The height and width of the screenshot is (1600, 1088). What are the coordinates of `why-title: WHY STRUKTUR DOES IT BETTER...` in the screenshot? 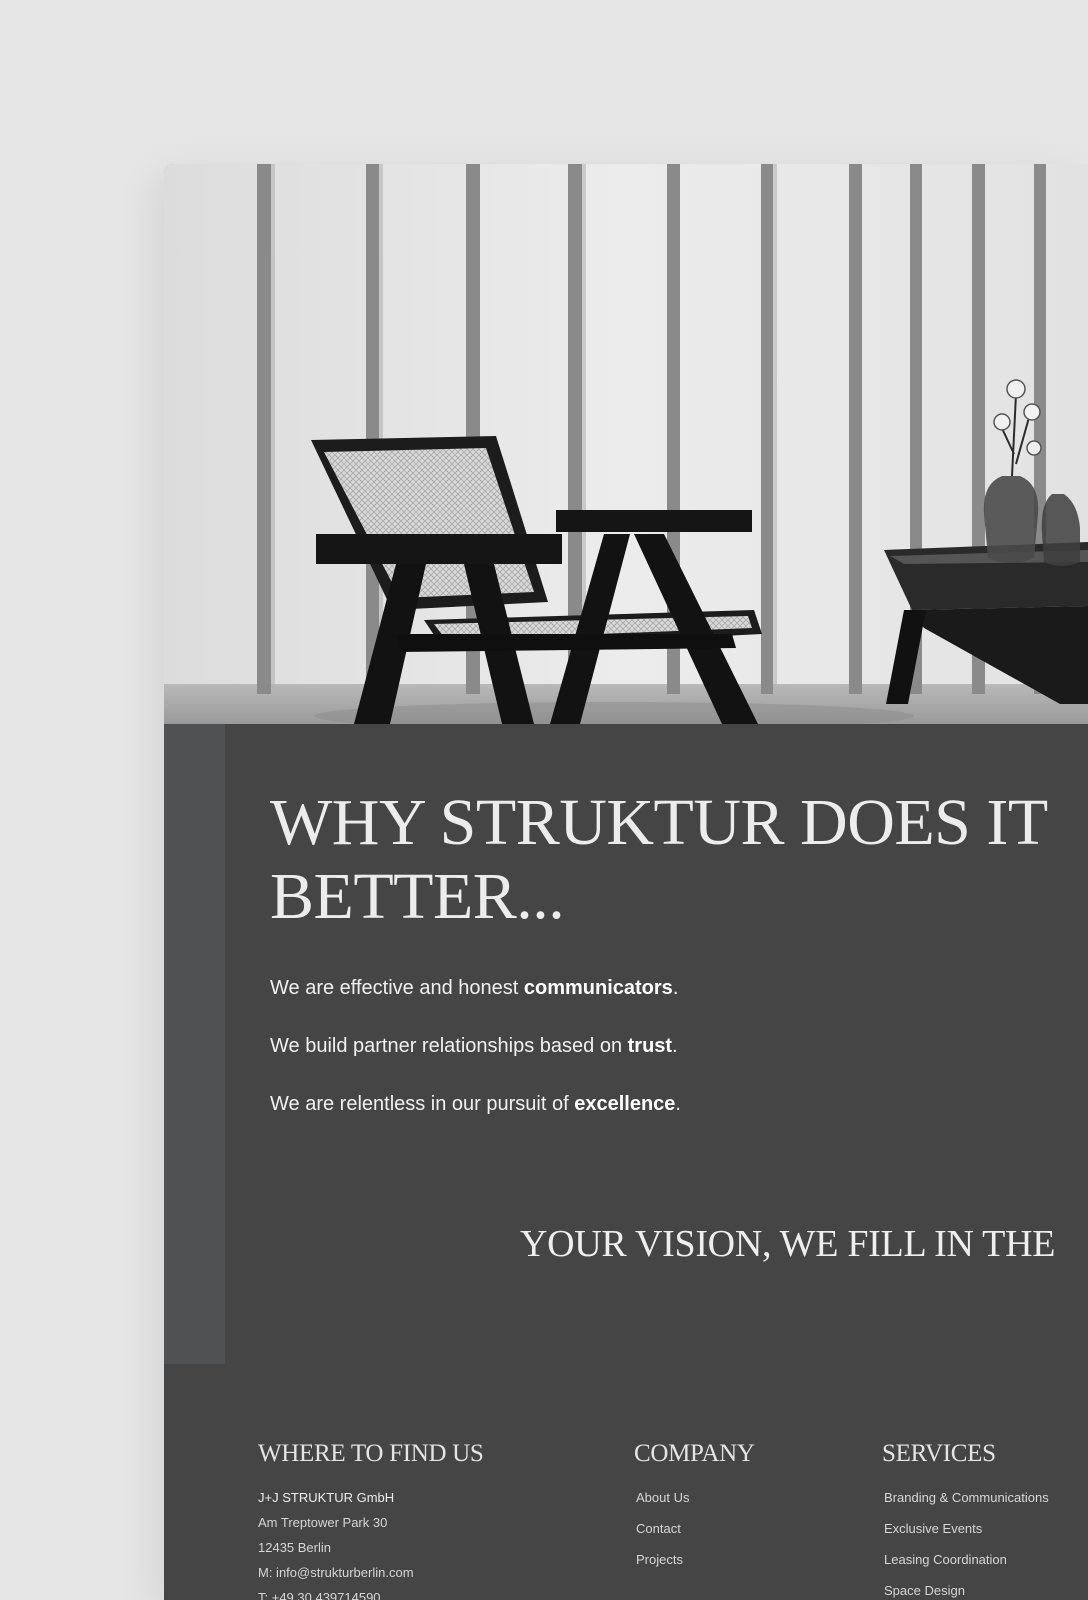 It's located at (659, 859).